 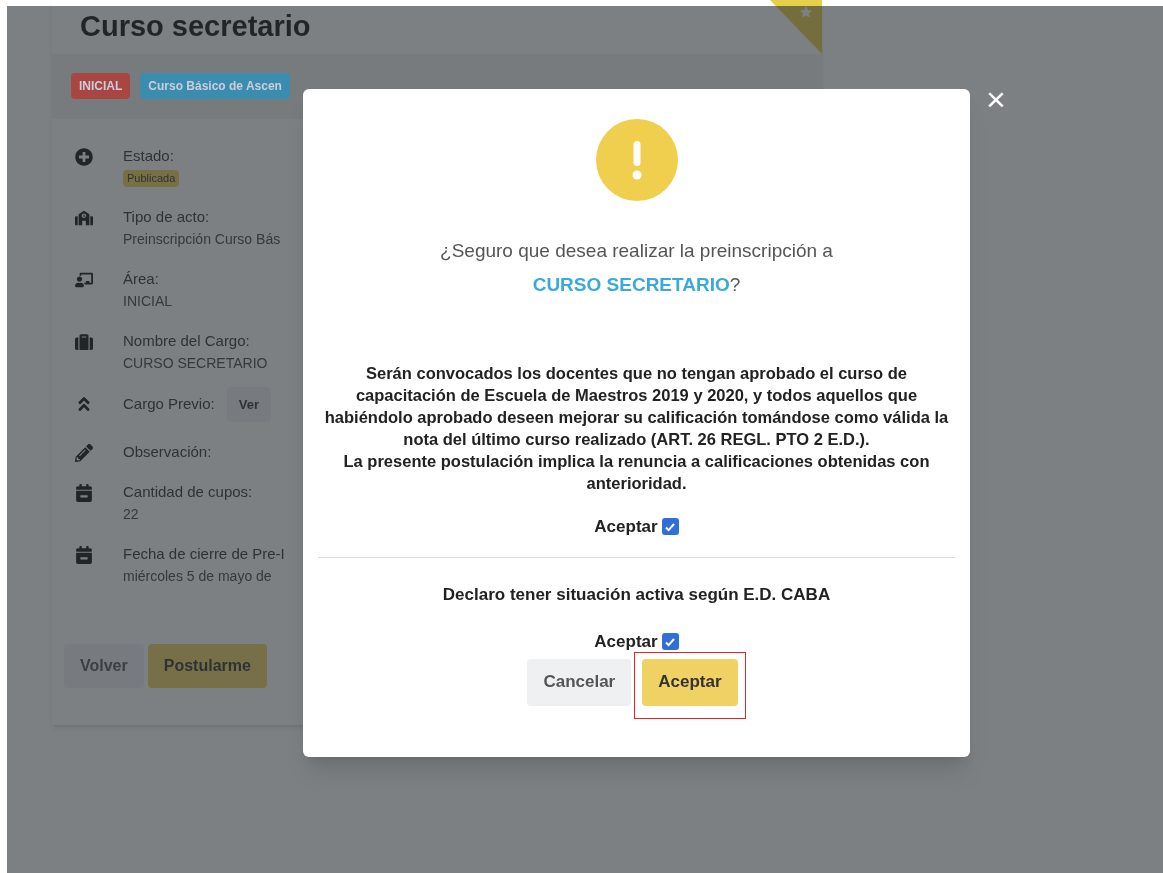 I want to click on notice-paragraph: La presente postulación implica la renuncia a calificaciones obtenidas con anterioridad., so click(x=636, y=472).